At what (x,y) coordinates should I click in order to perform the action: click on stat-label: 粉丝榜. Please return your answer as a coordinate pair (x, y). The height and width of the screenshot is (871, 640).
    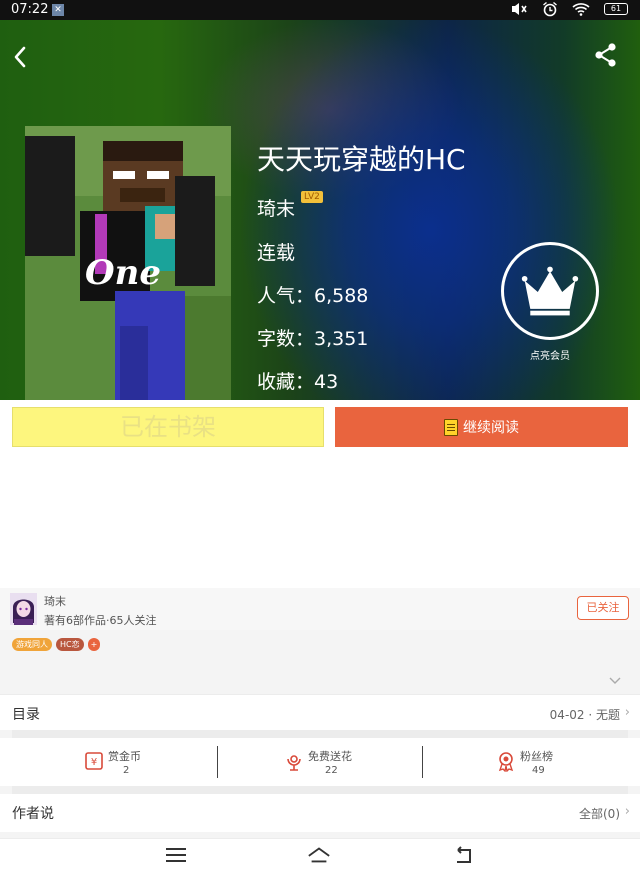
    Looking at the image, I should click on (536, 756).